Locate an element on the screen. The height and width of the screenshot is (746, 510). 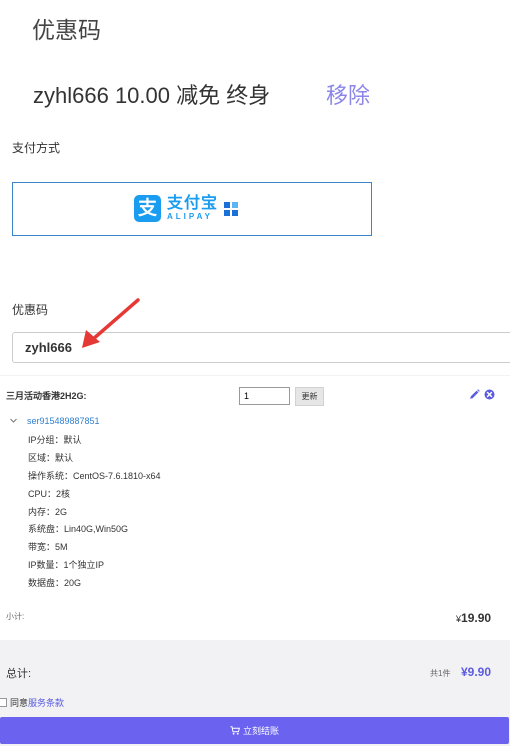
subtotal-value: ¥19.90 is located at coordinates (473, 618).